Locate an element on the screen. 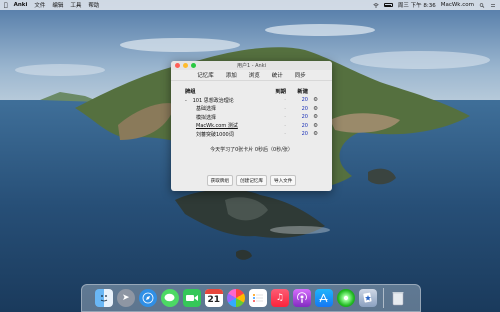  deck-row: 模拟选择 - 20 ⚙ is located at coordinates (251, 117).